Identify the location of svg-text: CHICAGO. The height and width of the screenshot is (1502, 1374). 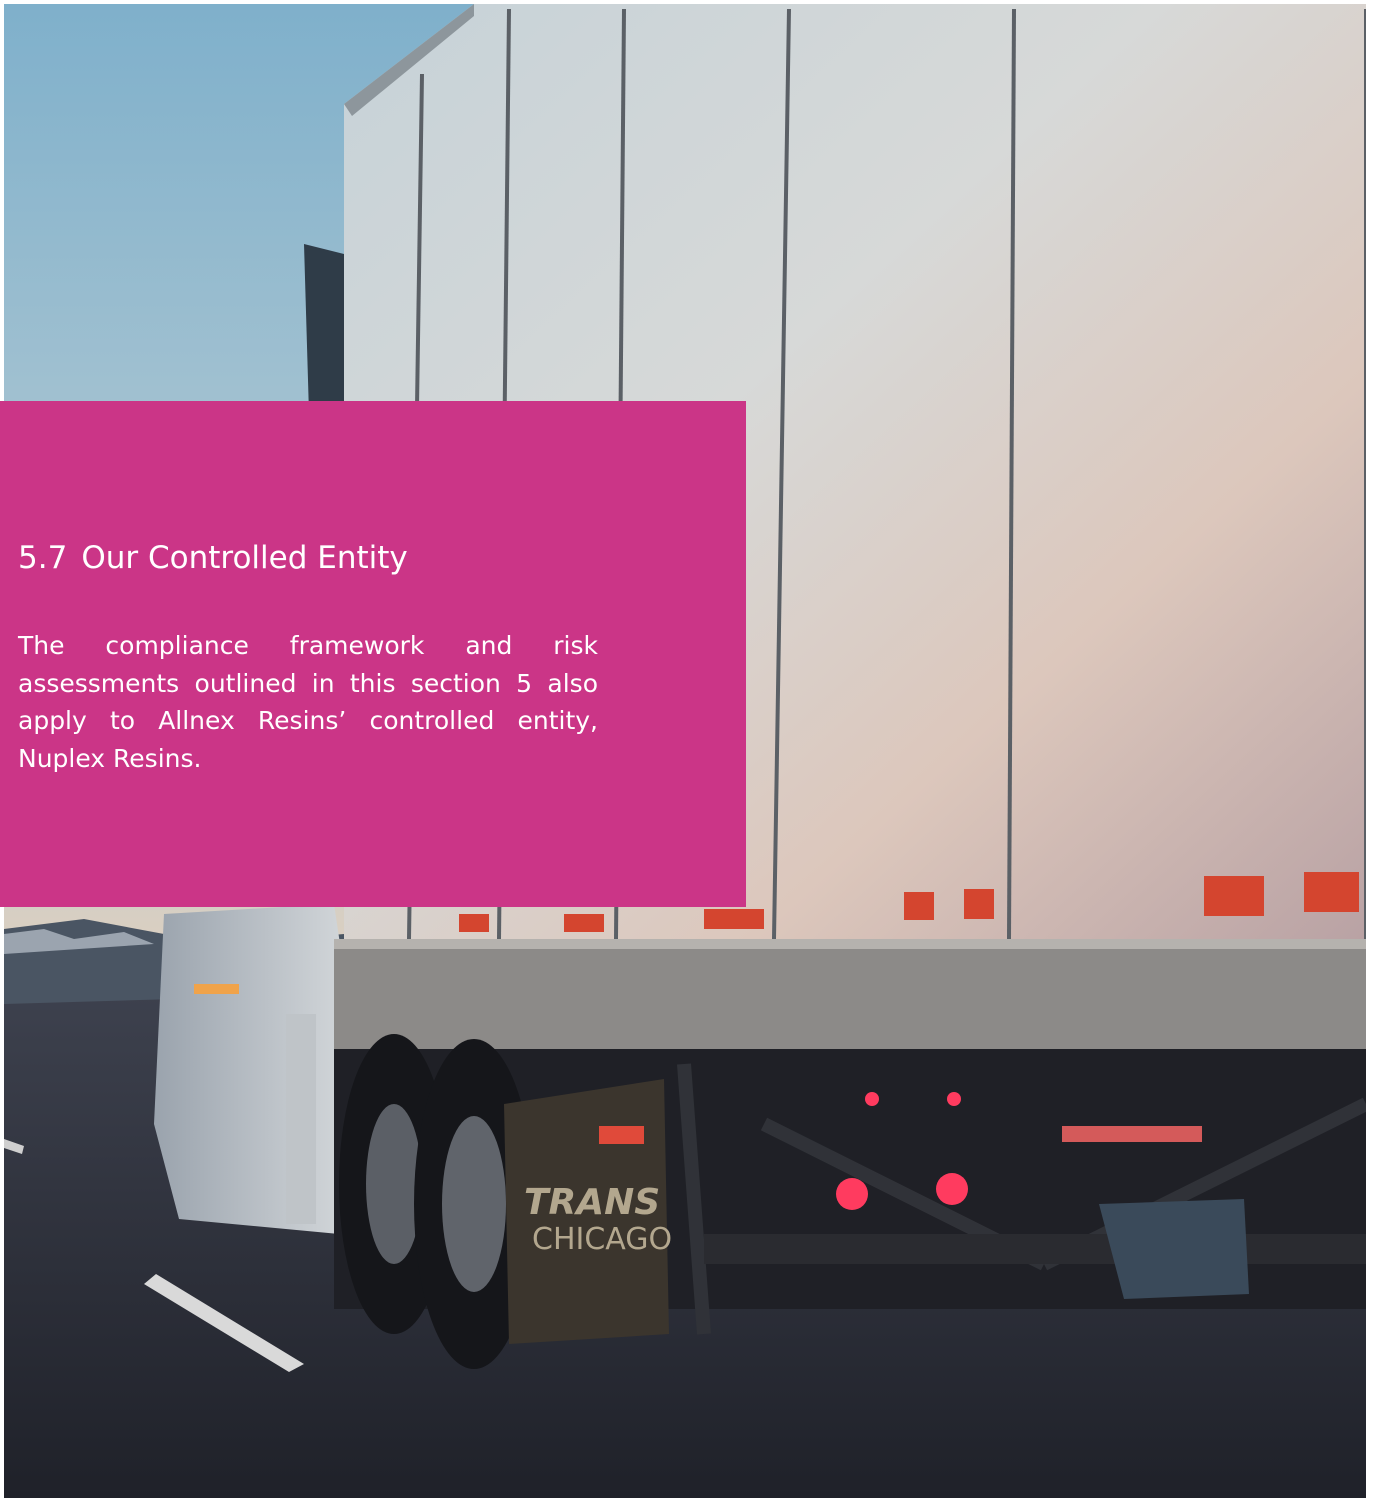
(602, 1239).